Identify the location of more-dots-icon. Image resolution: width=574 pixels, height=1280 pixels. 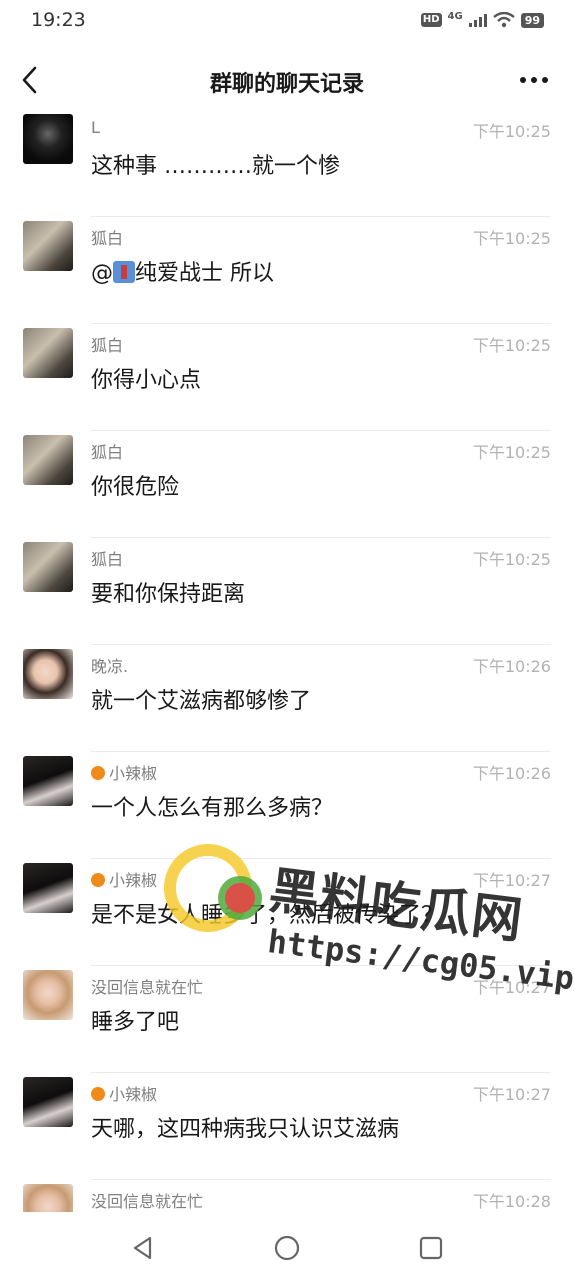
(534, 80).